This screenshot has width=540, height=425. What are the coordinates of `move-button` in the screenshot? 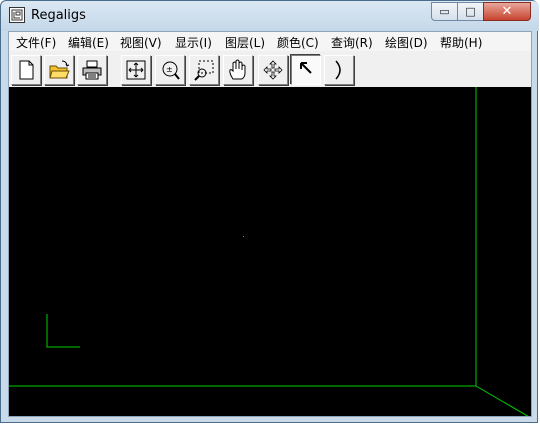 It's located at (273, 70).